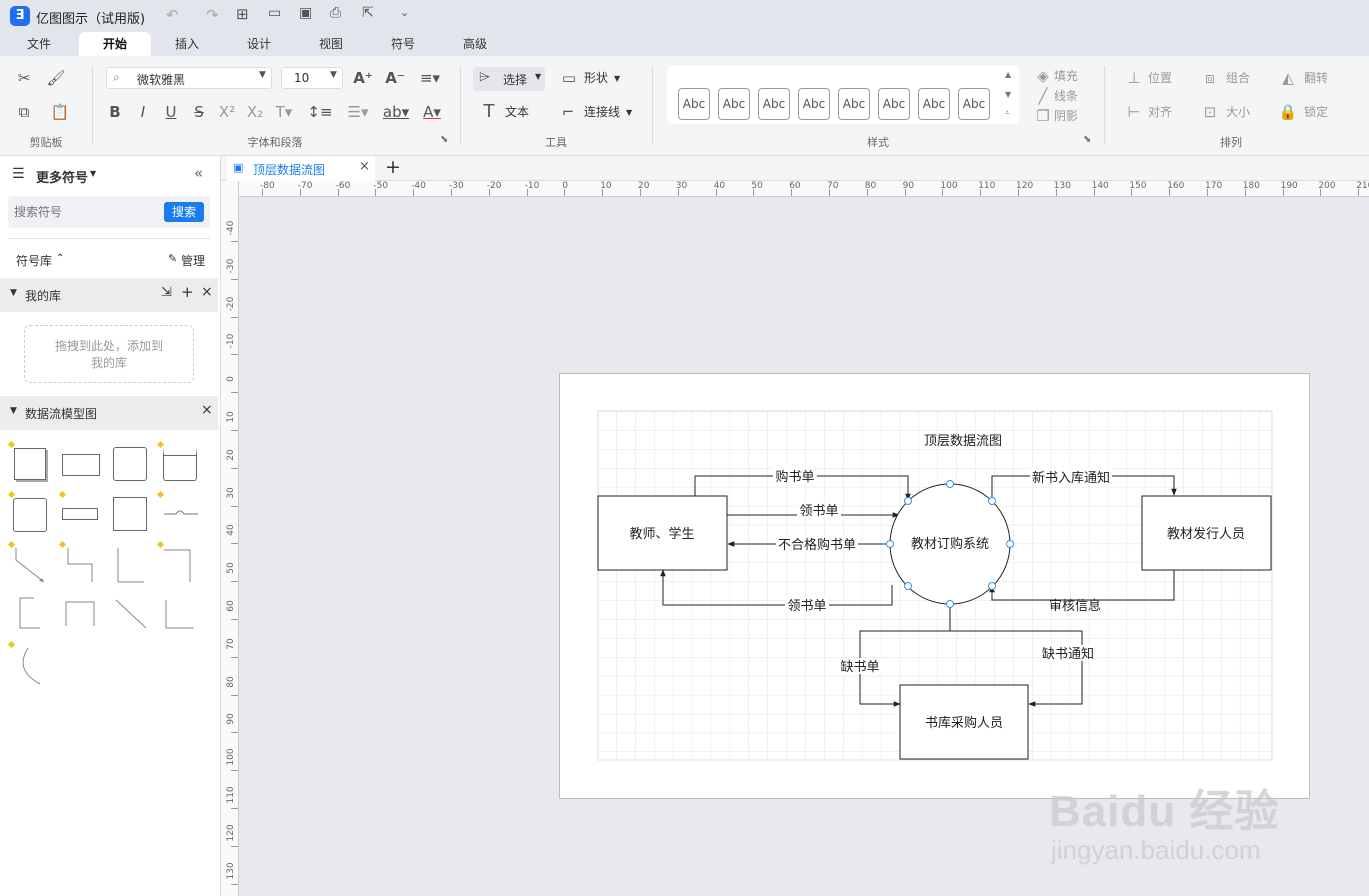 Image resolution: width=1369 pixels, height=896 pixels. What do you see at coordinates (198, 173) in the screenshot?
I see `collapse-panel-icon: «` at bounding box center [198, 173].